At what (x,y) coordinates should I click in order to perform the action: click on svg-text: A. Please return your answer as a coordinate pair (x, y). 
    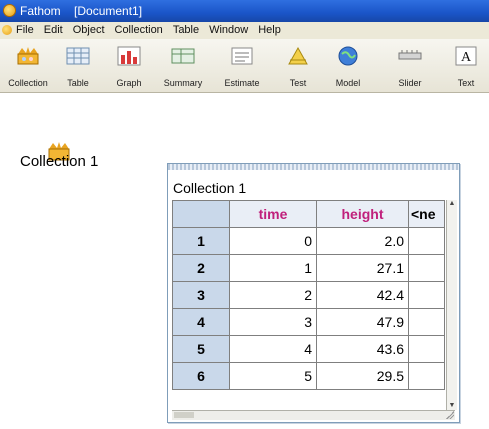
    Looking at the image, I should click on (466, 57).